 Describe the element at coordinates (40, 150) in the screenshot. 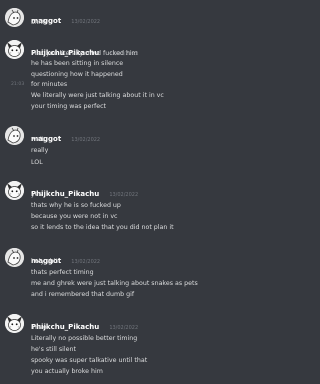

I see `message-text: really` at that location.